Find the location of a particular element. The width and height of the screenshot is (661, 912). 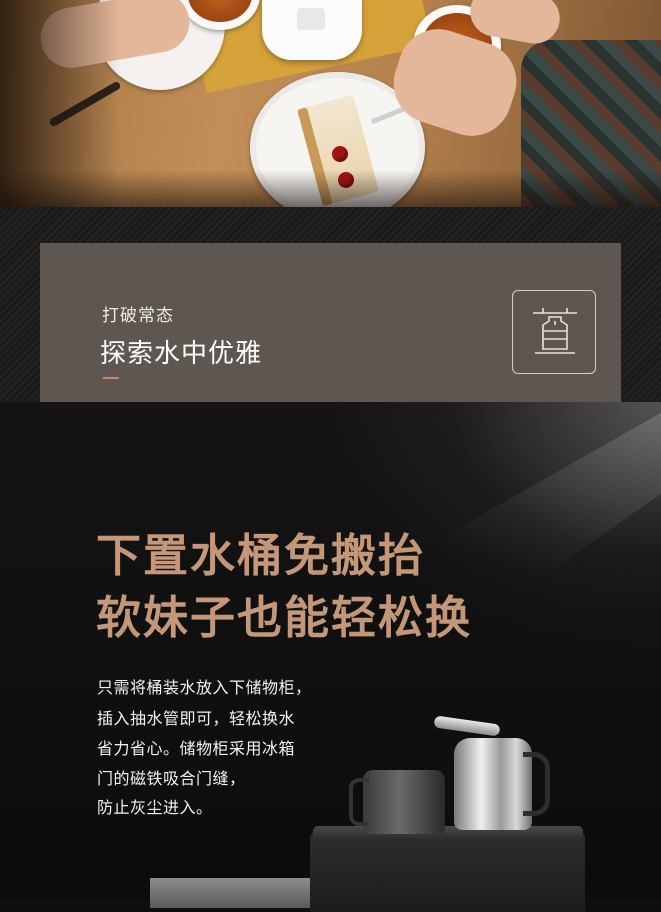

description-line: 只需将桶装水放入下储物柜， is located at coordinates (204, 687).